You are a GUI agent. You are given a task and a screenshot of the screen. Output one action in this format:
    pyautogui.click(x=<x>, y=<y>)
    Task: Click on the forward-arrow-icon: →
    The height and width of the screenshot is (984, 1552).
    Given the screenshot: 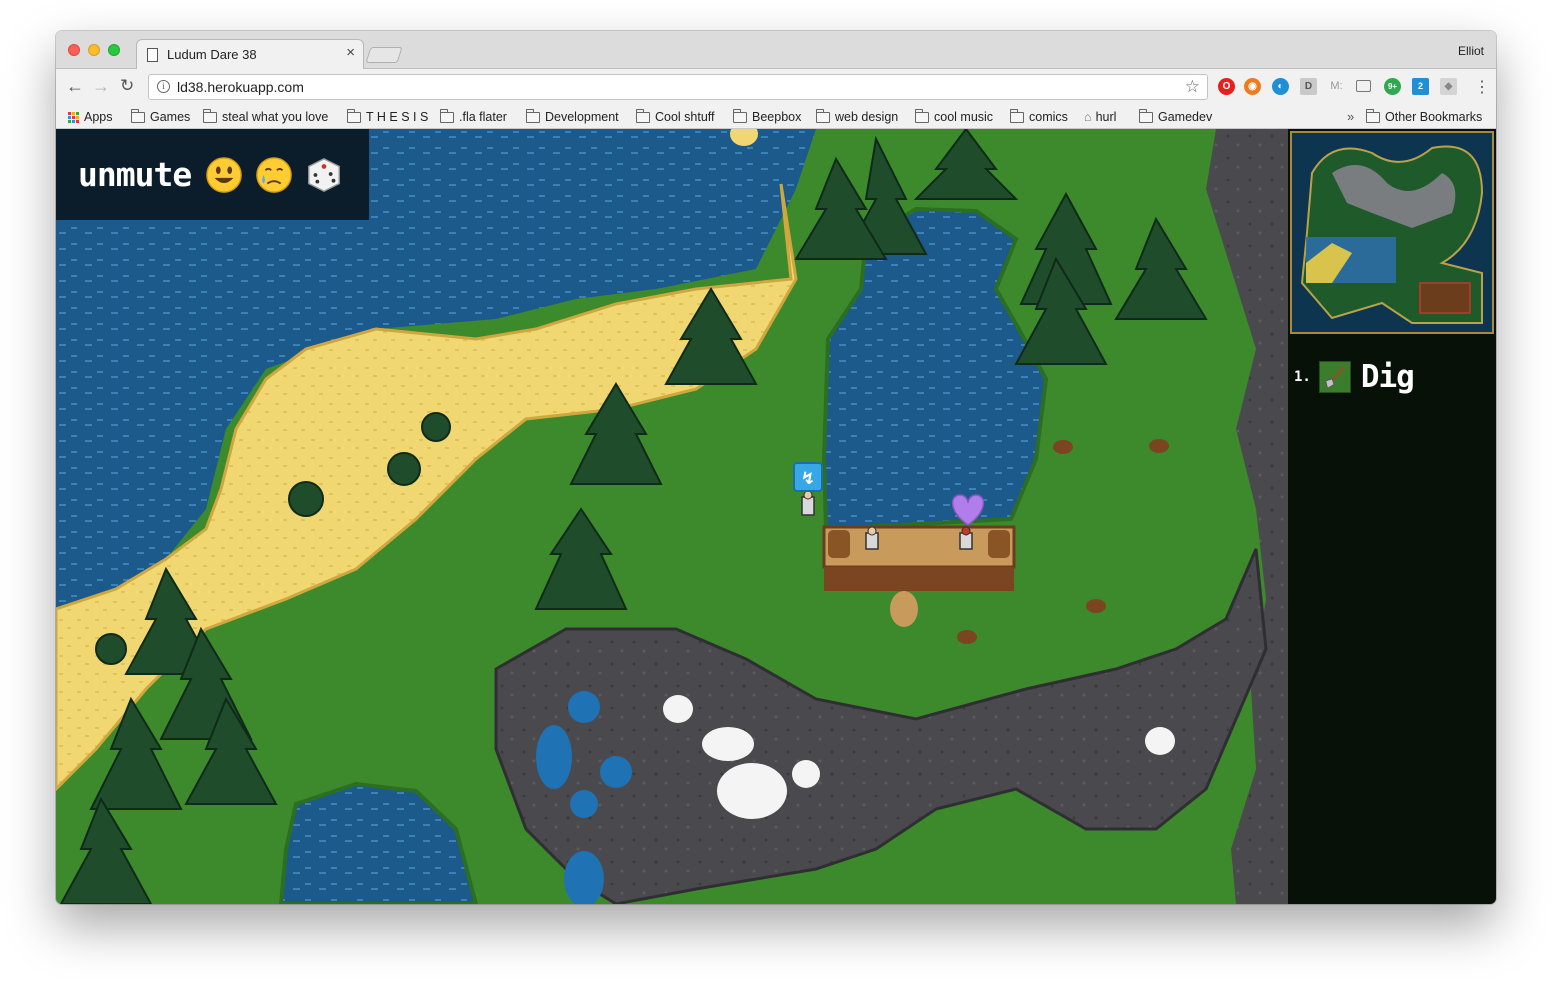 What is the action you would take?
    pyautogui.click(x=101, y=86)
    